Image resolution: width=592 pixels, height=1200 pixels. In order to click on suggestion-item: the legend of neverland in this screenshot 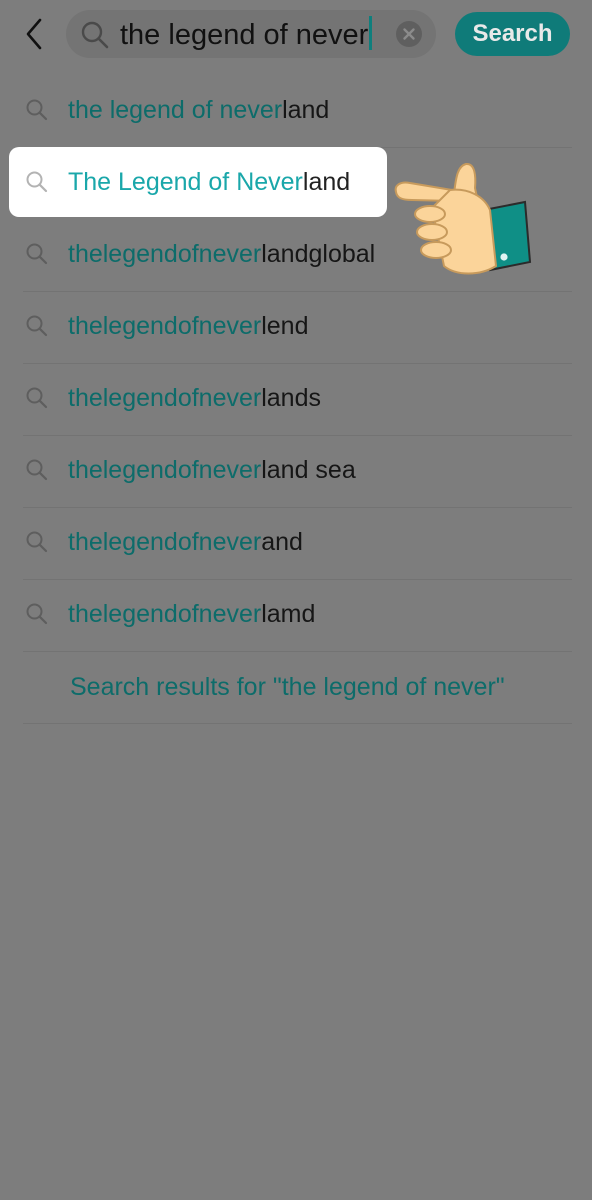, I will do `click(297, 112)`.